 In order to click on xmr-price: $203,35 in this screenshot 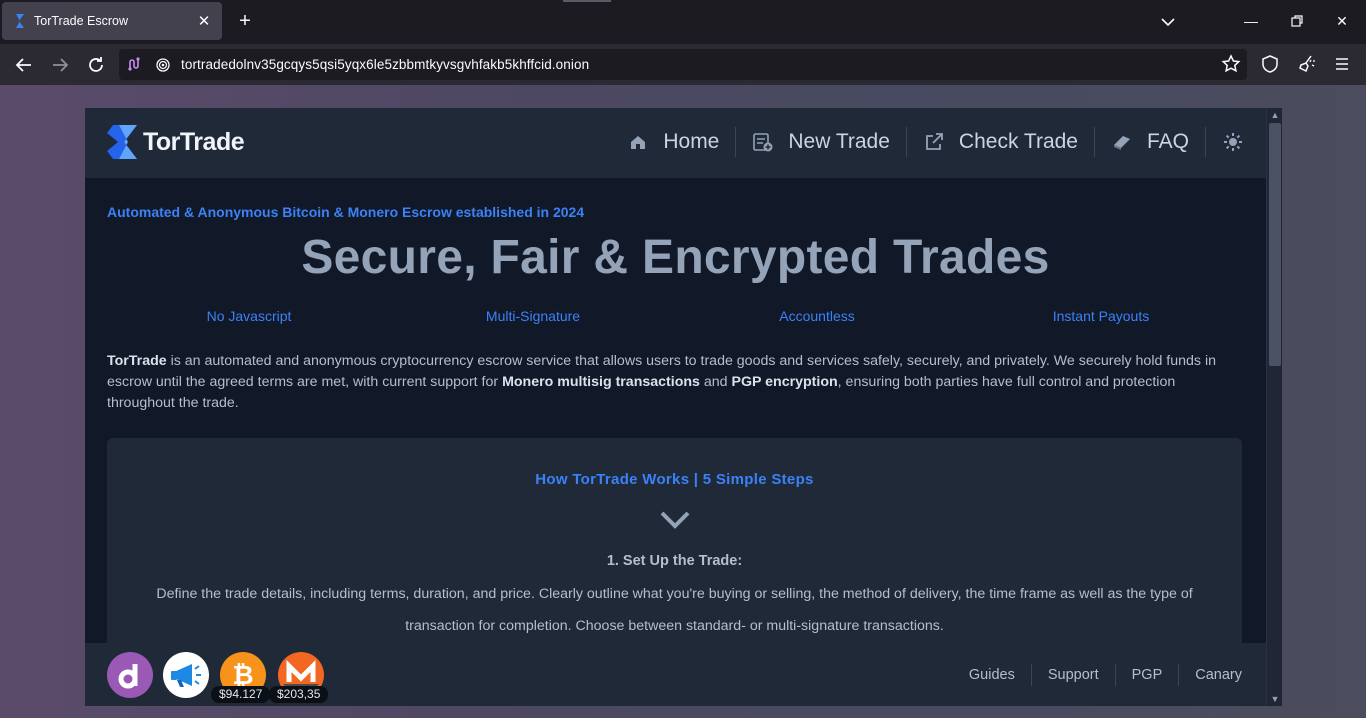, I will do `click(299, 694)`.